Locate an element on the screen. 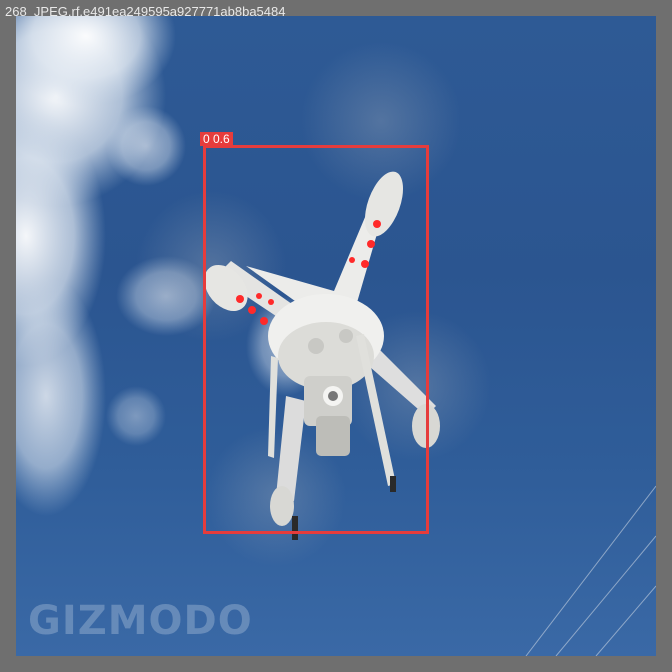 Image resolution: width=672 pixels, height=672 pixels. watermark: GIZMODO is located at coordinates (140, 621).